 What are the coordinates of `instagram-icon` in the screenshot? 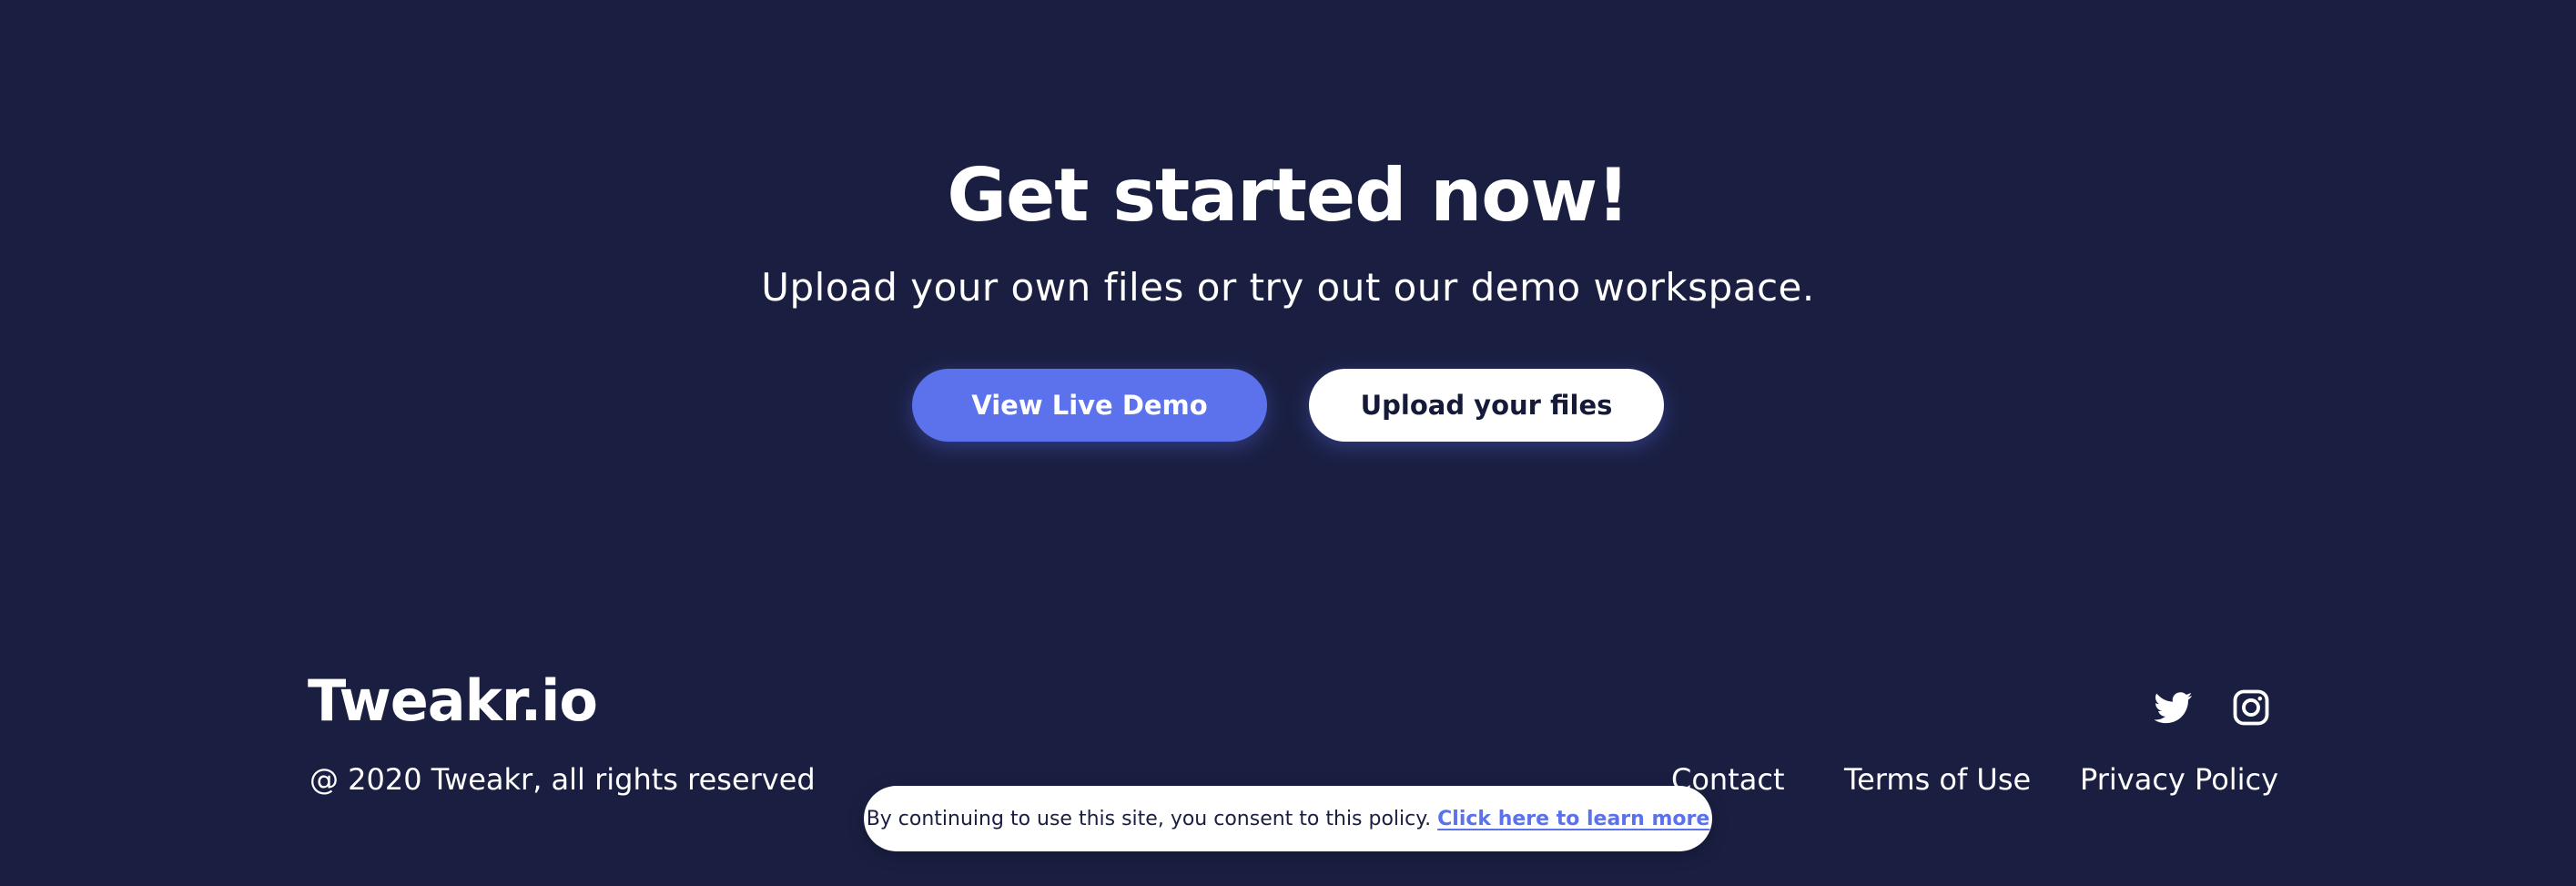 It's located at (2251, 707).